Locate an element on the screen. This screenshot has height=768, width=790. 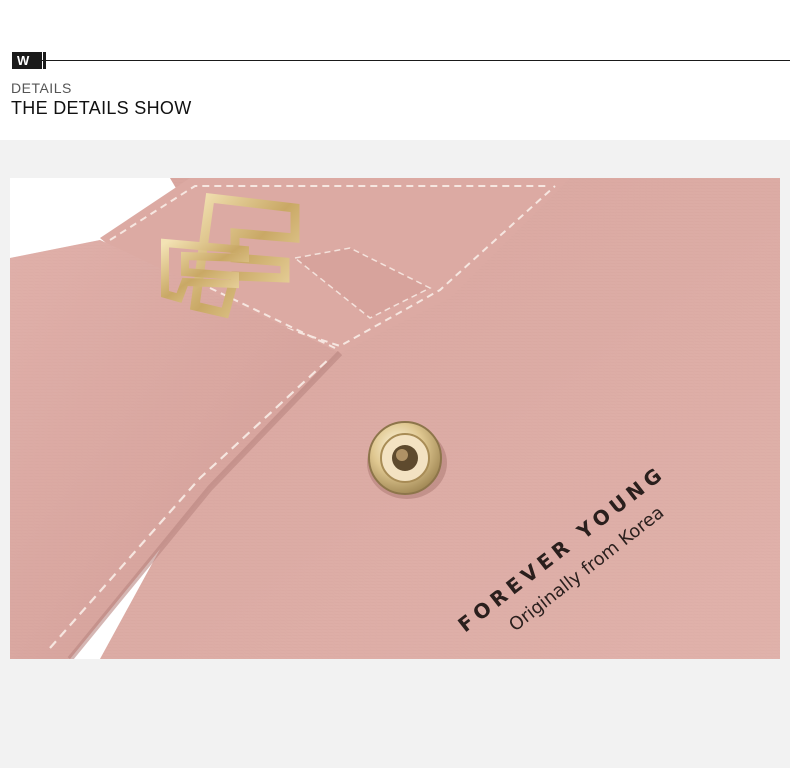
brand-logo-letter: W is located at coordinates (23, 60).